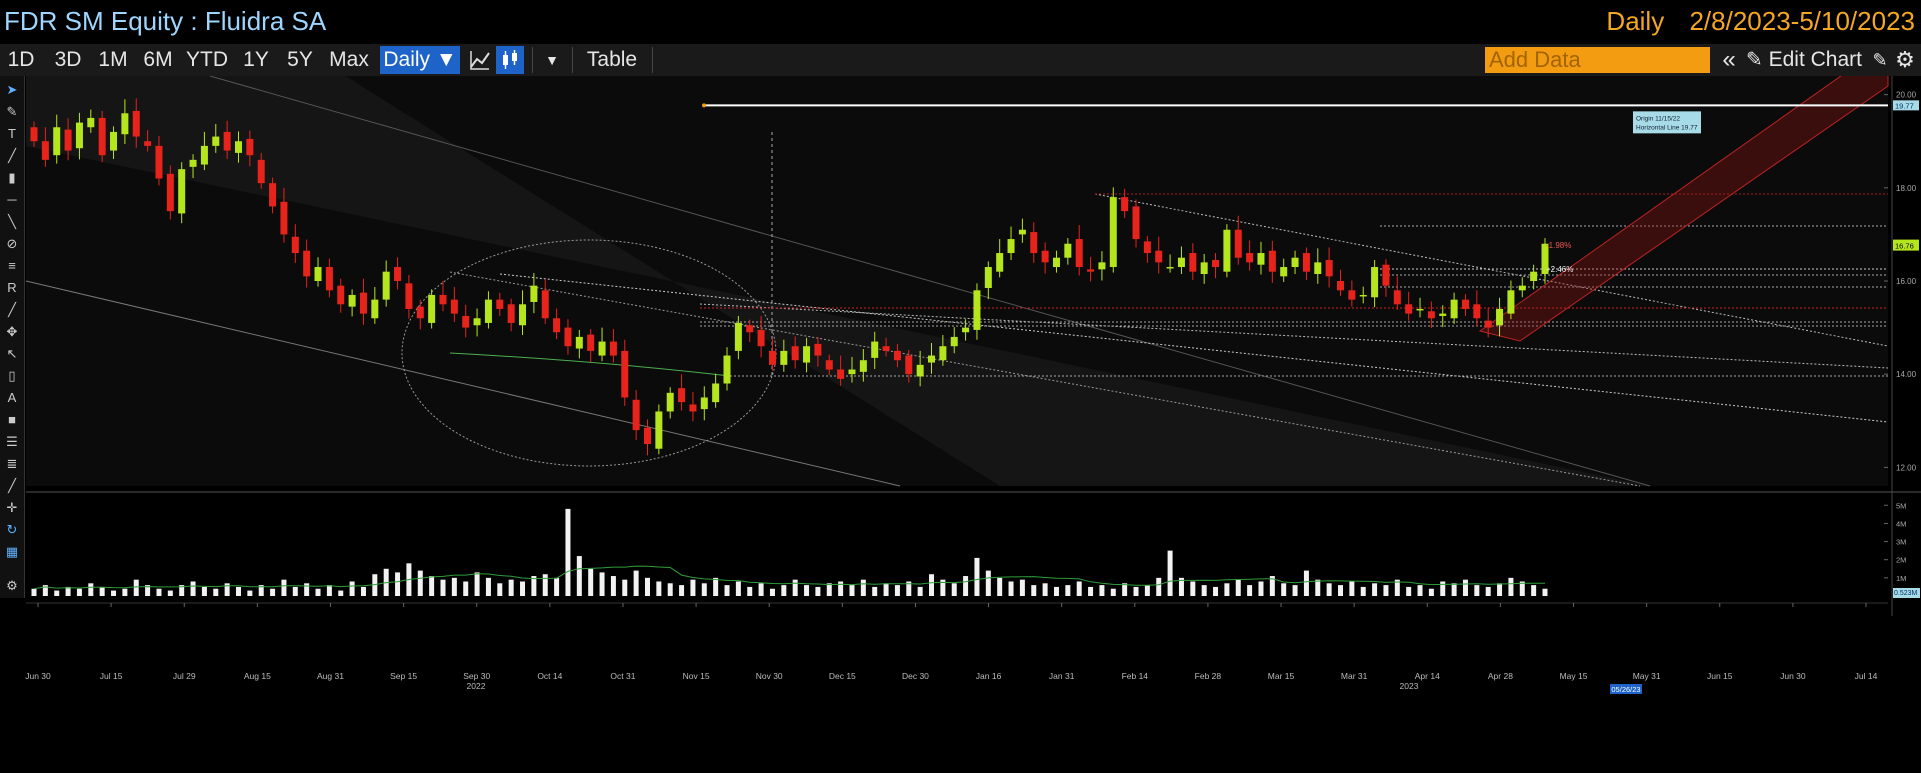 Image resolution: width=1921 pixels, height=773 pixels. Describe the element at coordinates (510, 60) in the screenshot. I see `candlestick-chart-icon` at that location.